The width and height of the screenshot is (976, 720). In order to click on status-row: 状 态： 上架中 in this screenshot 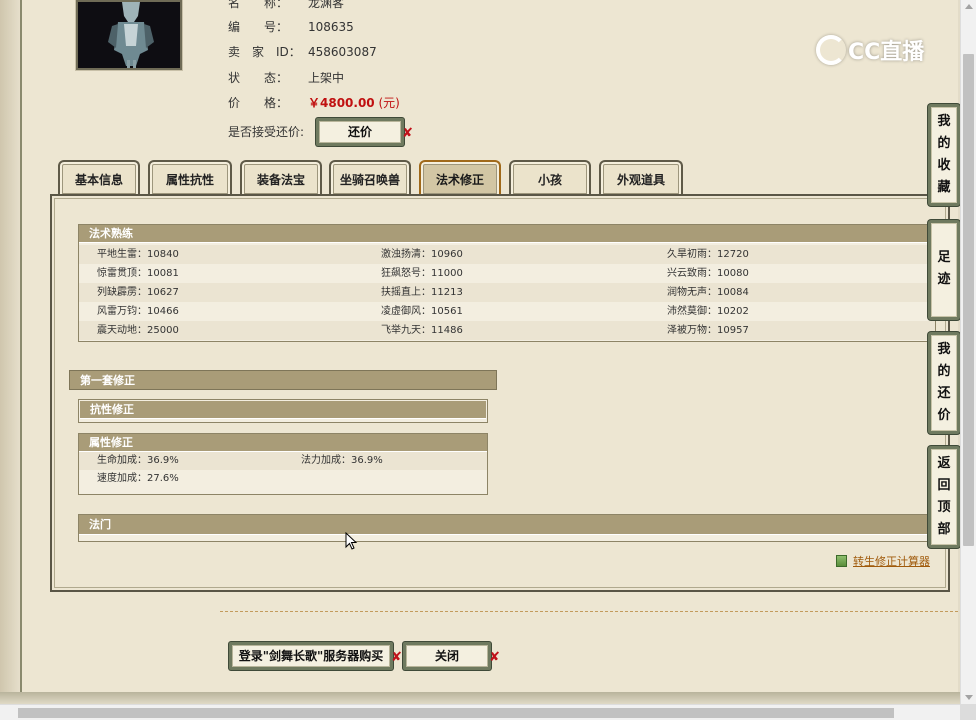, I will do `click(286, 78)`.